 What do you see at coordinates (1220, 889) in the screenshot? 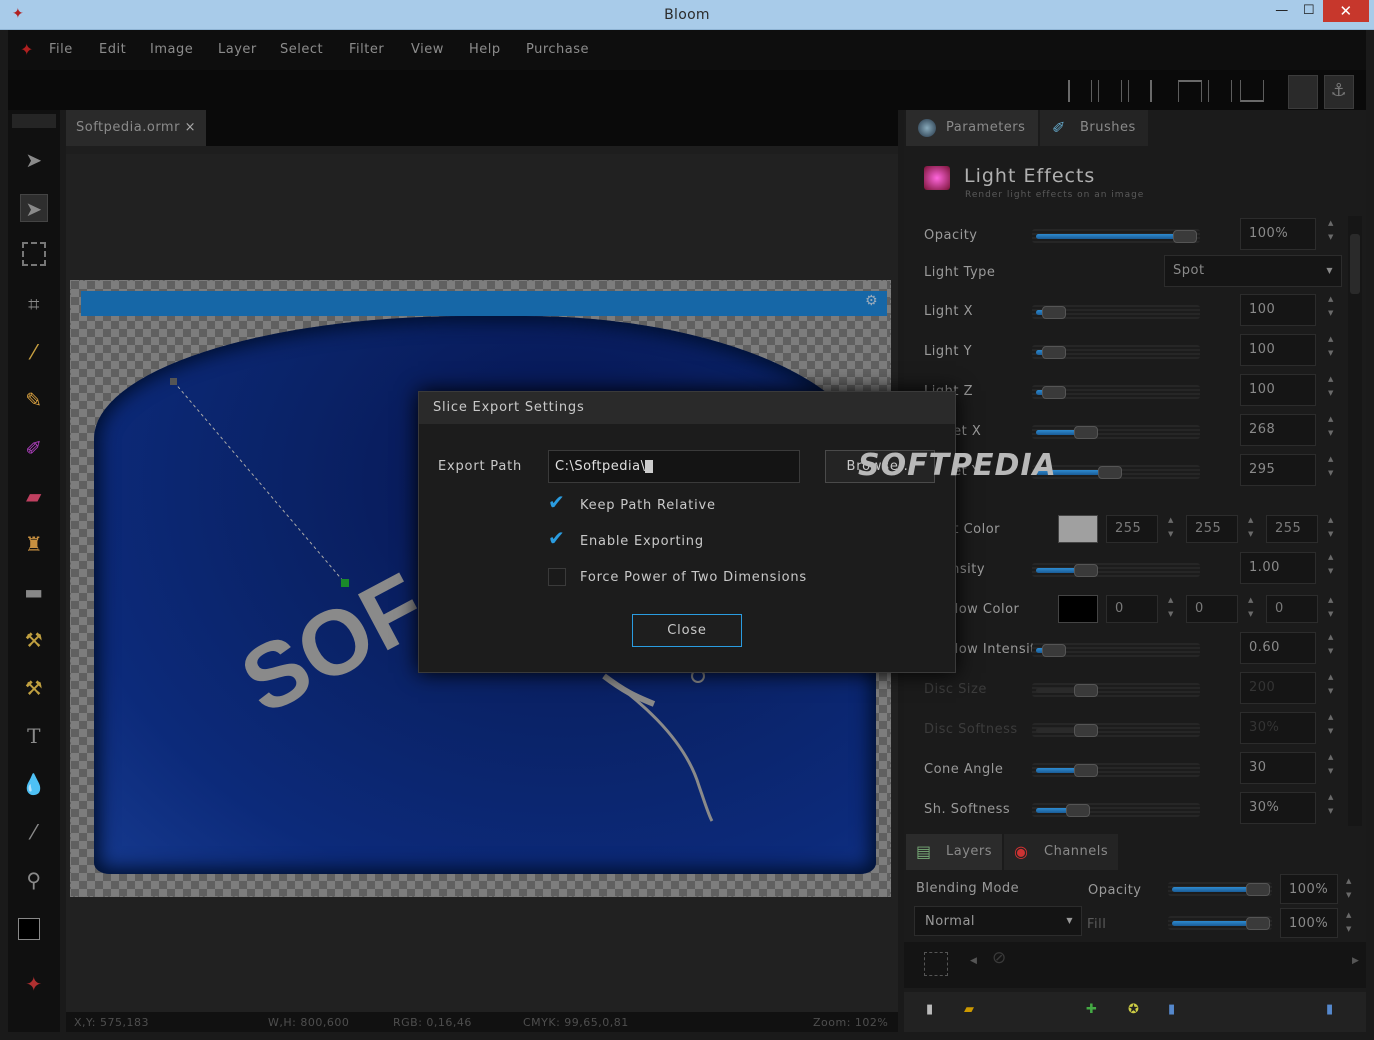
I see `layer-opacity-slider` at bounding box center [1220, 889].